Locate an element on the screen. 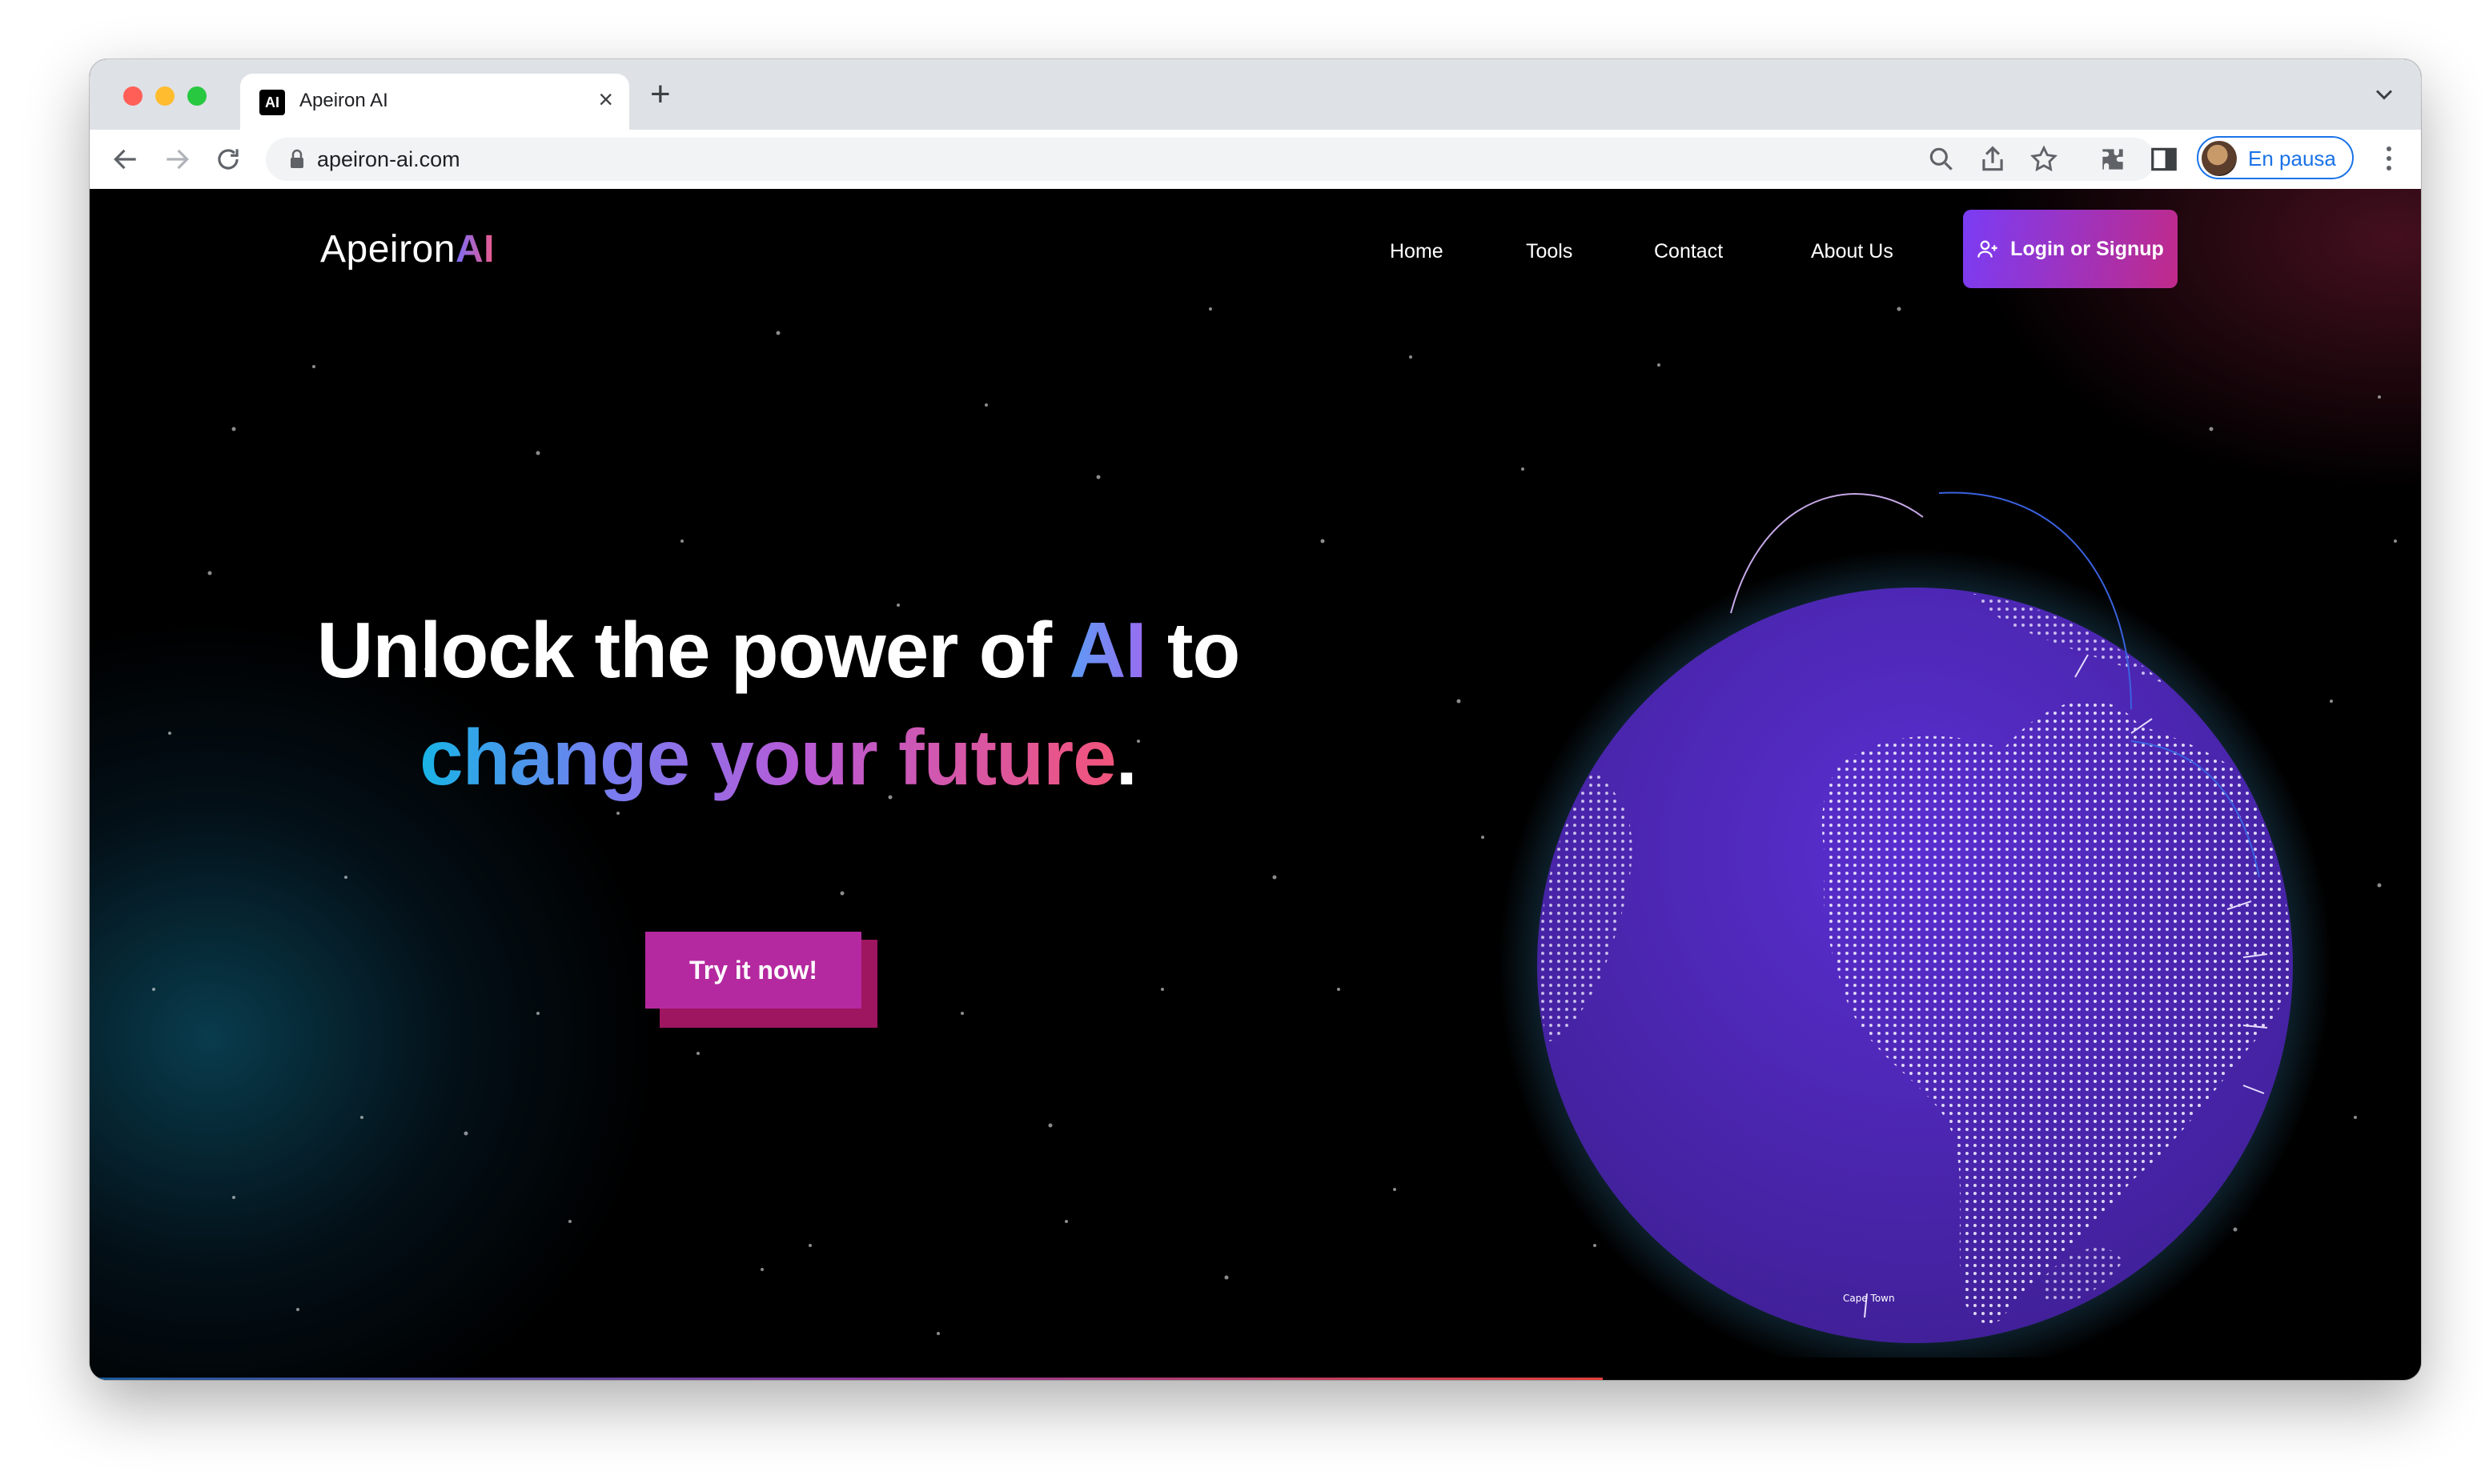  login-signup-button: Login or Signup is located at coordinates (2070, 249).